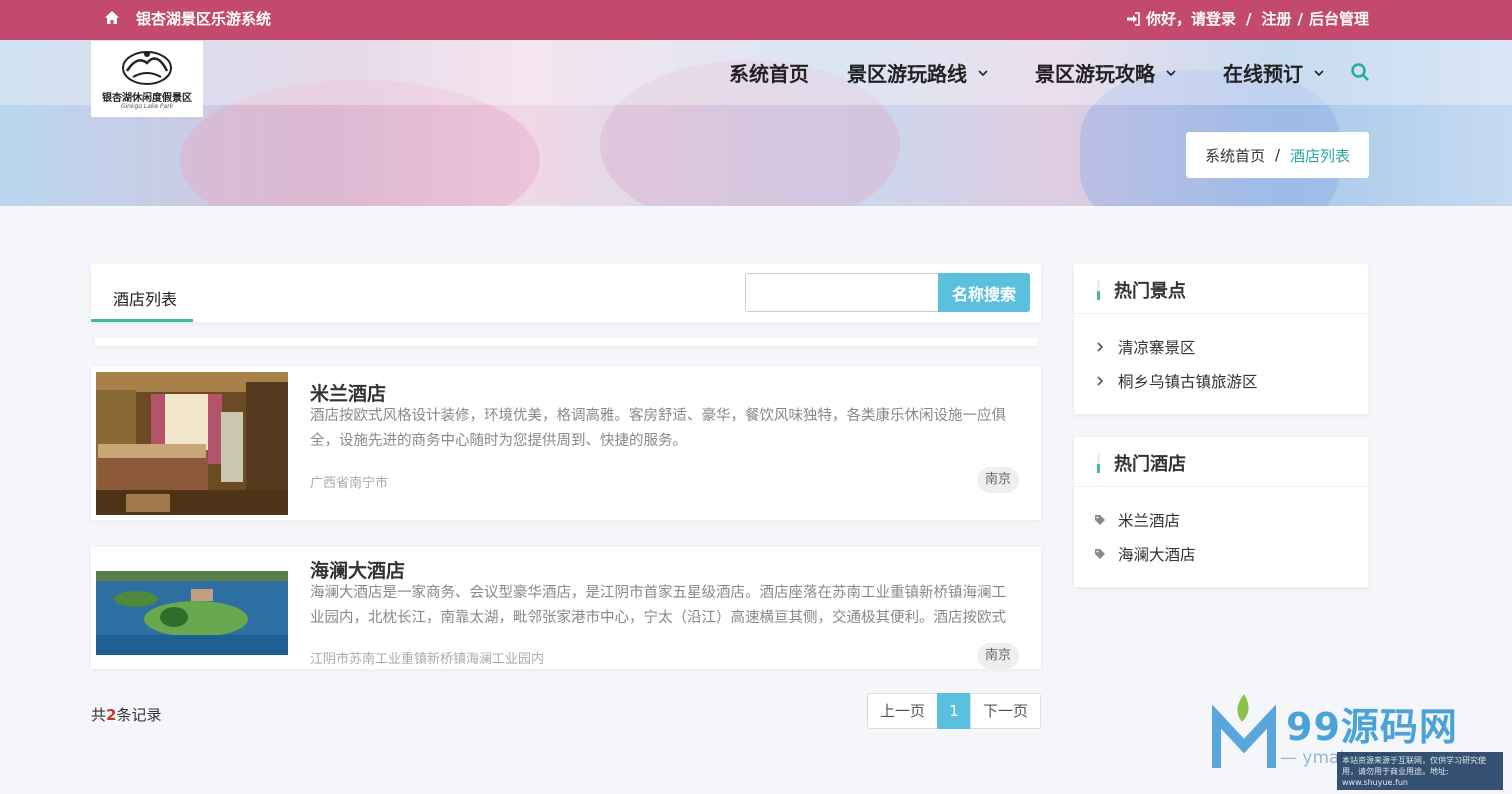  I want to click on prev-page-button: 上一页, so click(902, 711).